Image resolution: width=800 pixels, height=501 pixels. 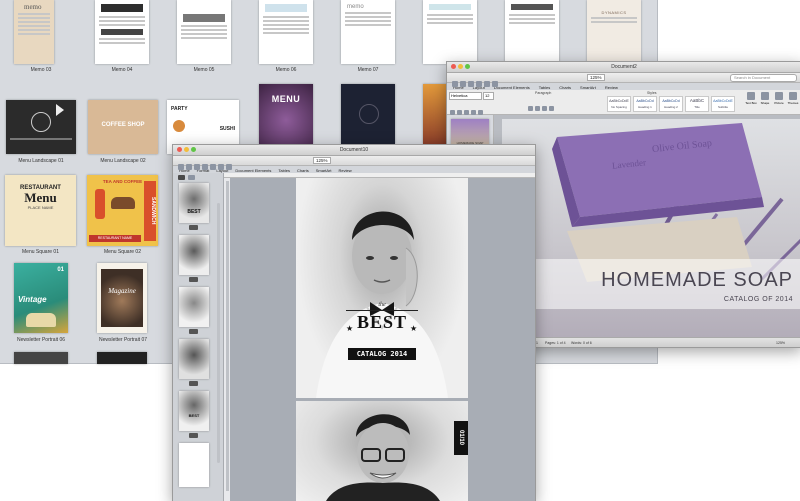 I want to click on picture-tool: Picture, so click(x=779, y=98).